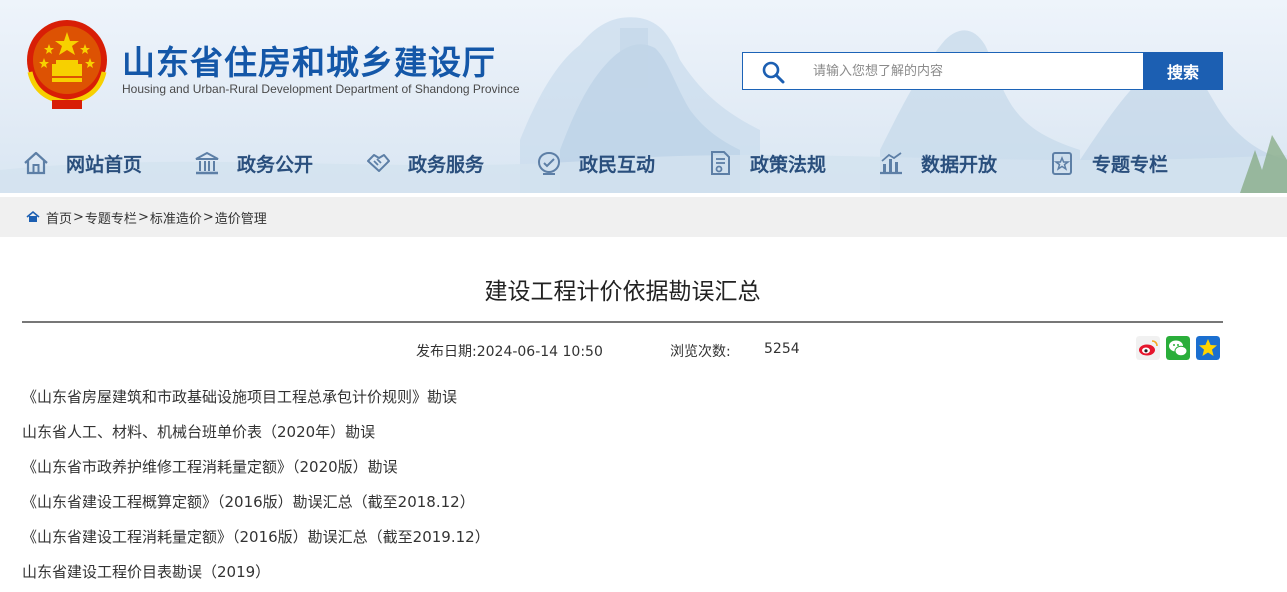  Describe the element at coordinates (309, 62) in the screenshot. I see `site-title: 山东省住房和城乡建设厅` at that location.